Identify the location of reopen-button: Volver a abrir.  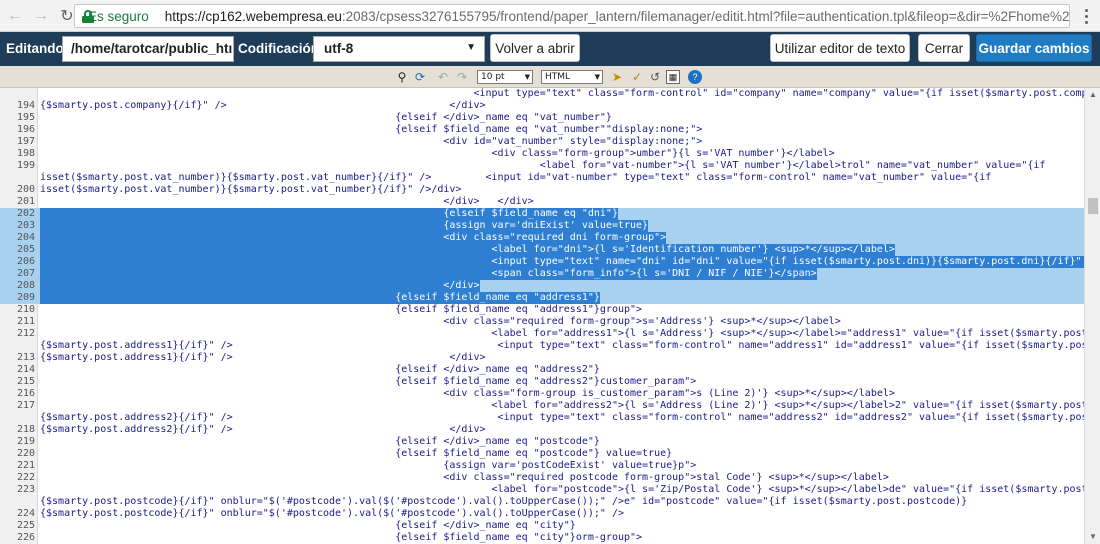
(535, 48).